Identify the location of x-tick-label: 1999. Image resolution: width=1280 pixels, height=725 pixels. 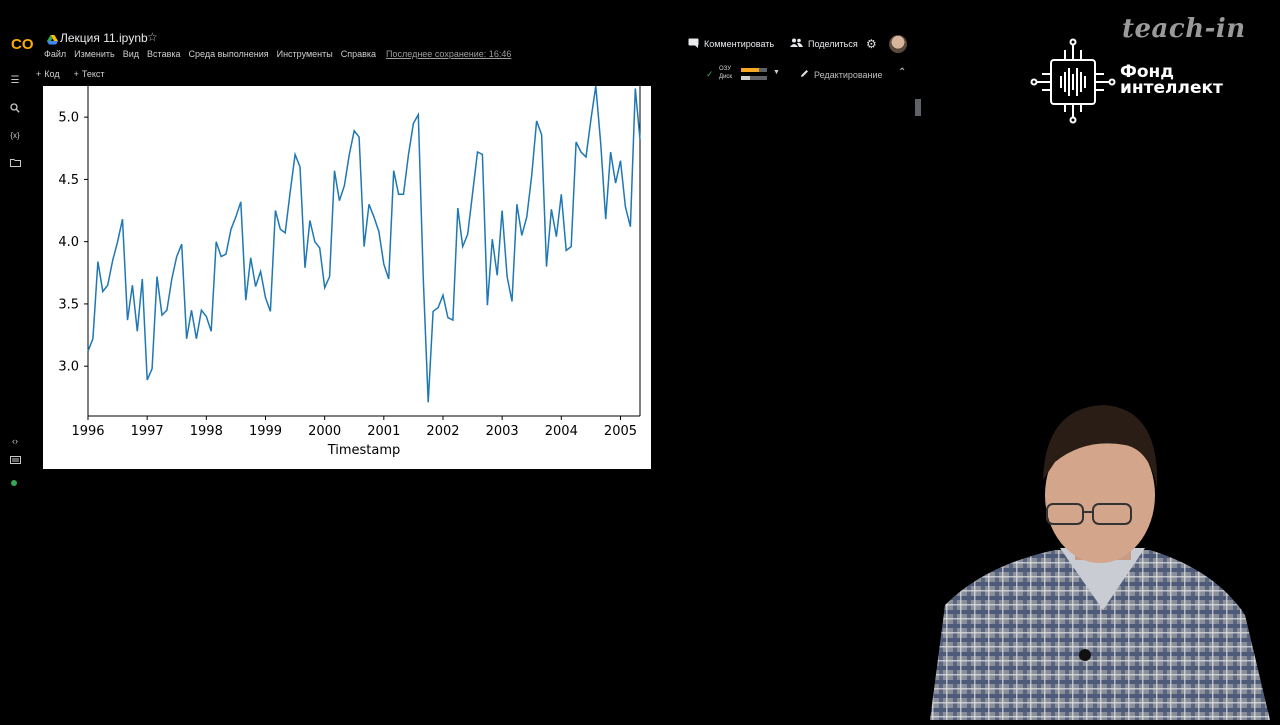
(265, 431).